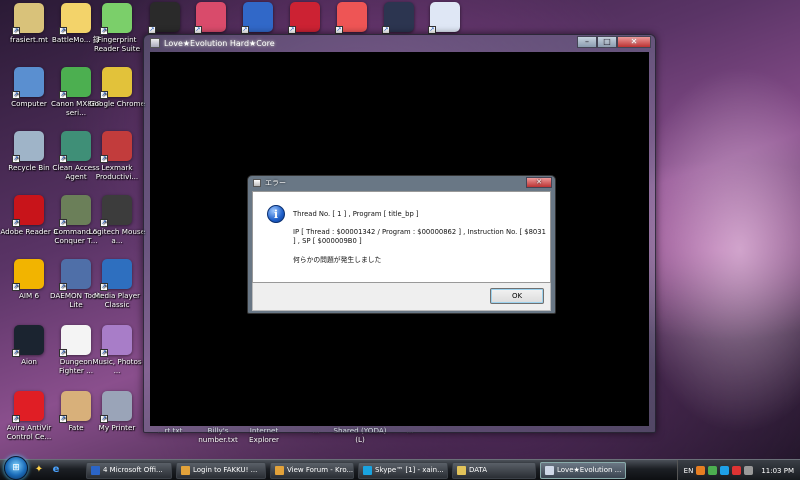 The height and width of the screenshot is (480, 800). I want to click on quick-launch-ie-icon: e, so click(56, 470).